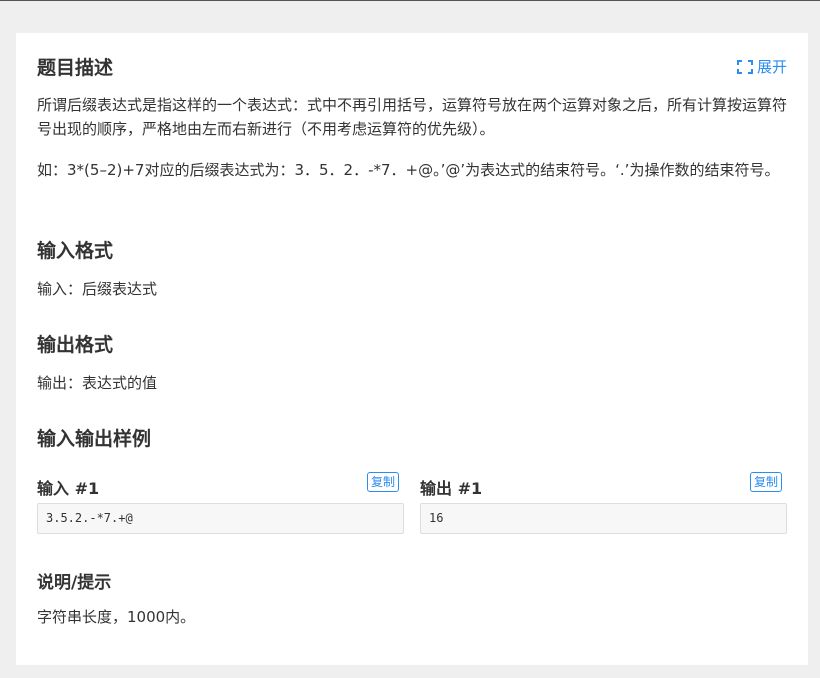  What do you see at coordinates (220, 518) in the screenshot?
I see `sample-input-box: 3.5.2.-*7.+@` at bounding box center [220, 518].